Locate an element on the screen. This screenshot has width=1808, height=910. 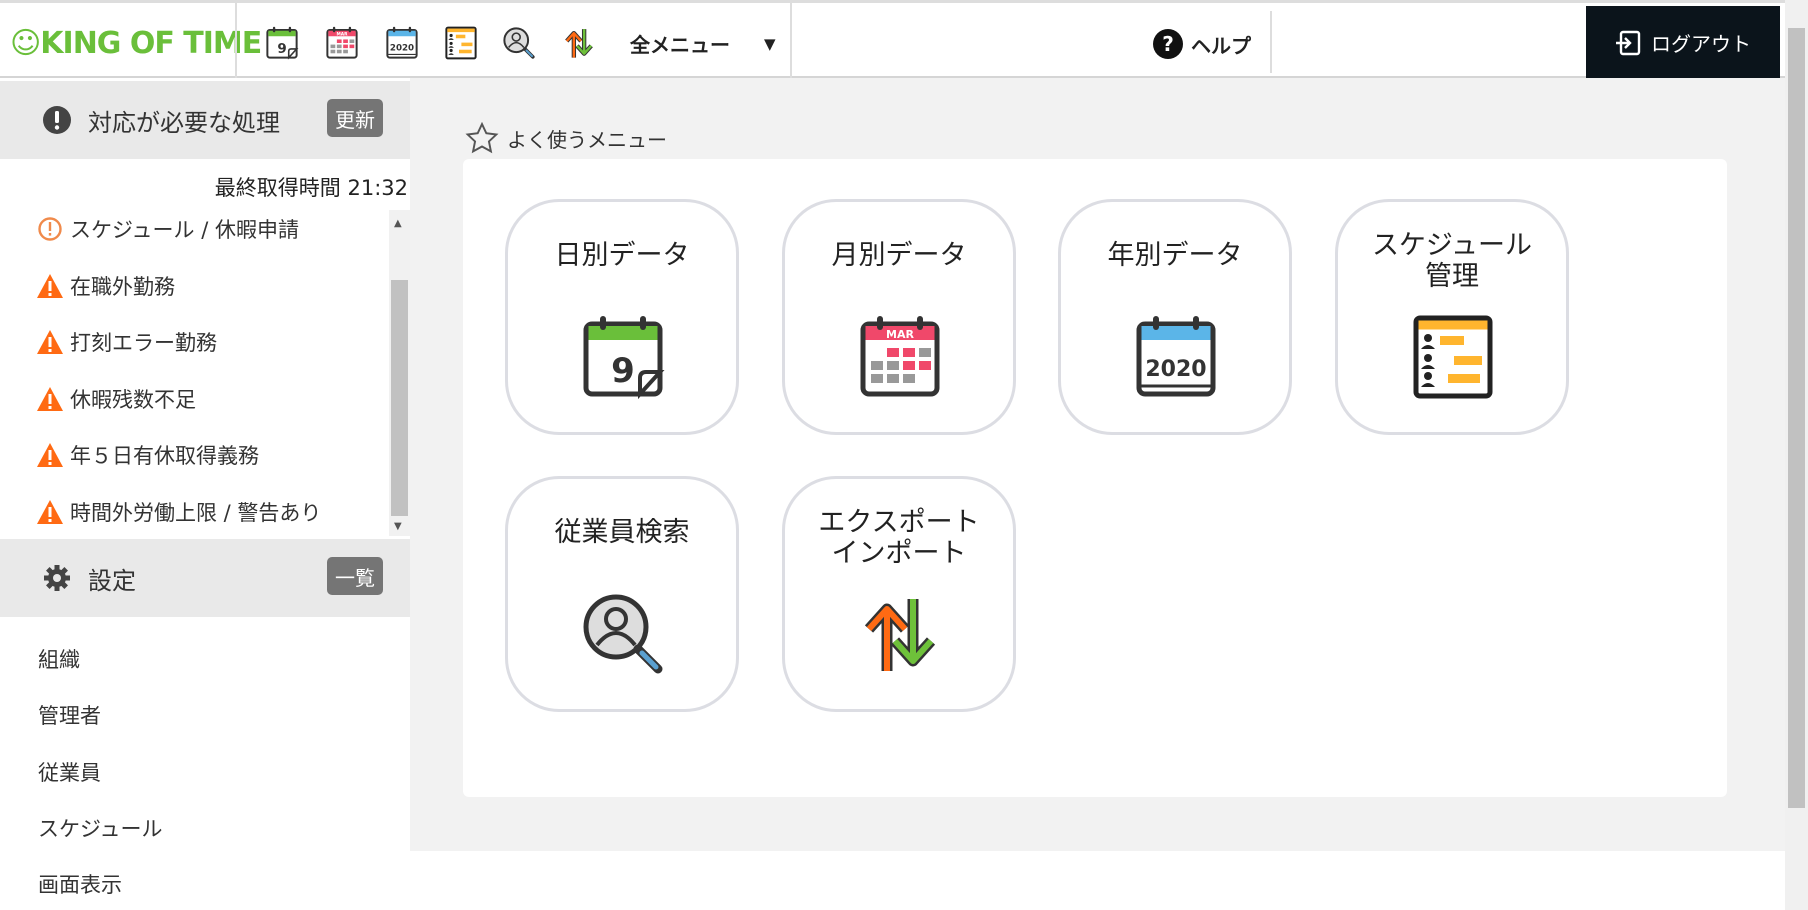
pending-item: 時間外労働上限 / 警告あり is located at coordinates (178, 512).